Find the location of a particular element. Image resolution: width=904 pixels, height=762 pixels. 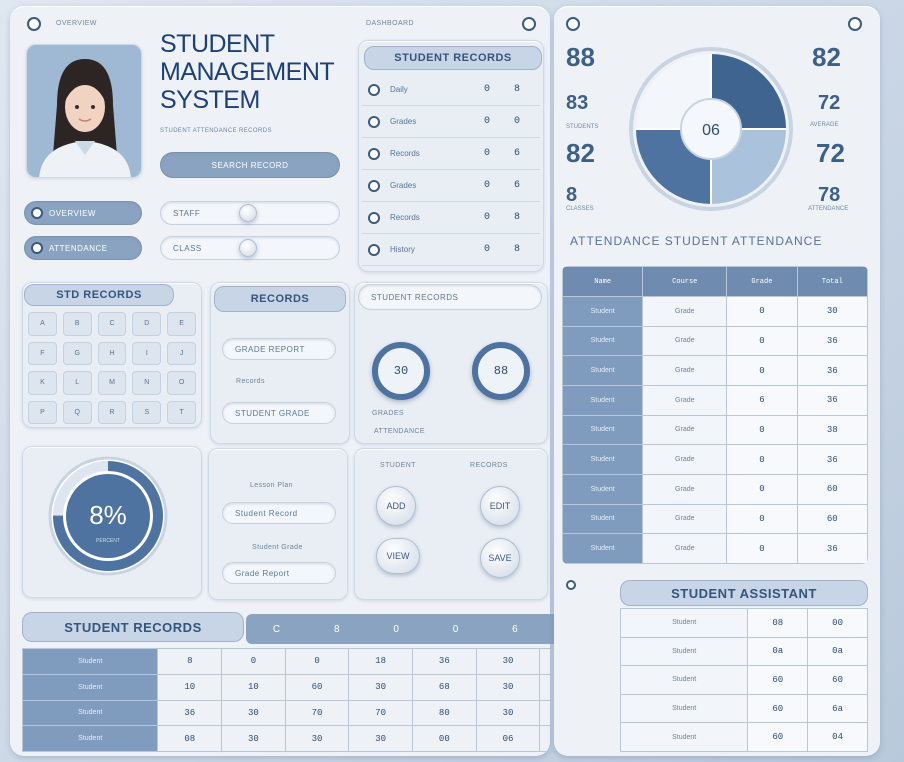

grid-cell: Q is located at coordinates (77, 412).